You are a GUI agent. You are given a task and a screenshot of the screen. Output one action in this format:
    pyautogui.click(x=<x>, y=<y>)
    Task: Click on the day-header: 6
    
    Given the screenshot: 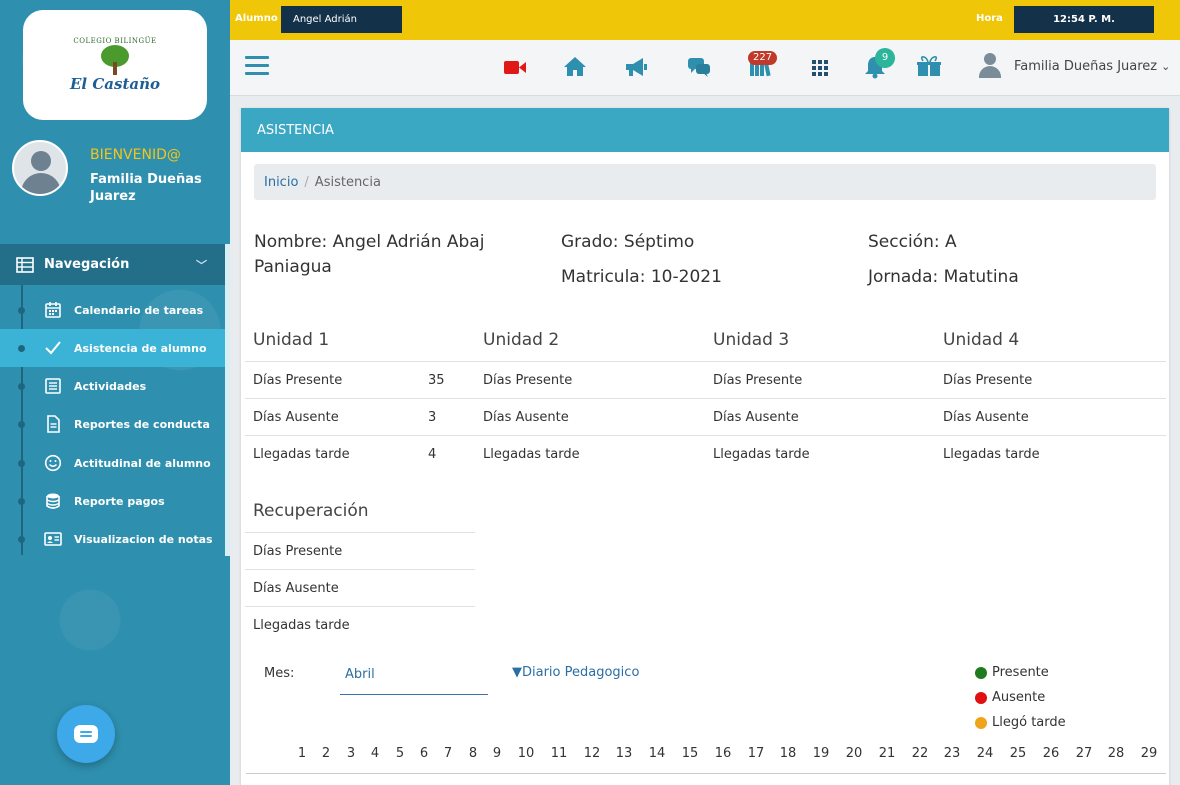 What is the action you would take?
    pyautogui.click(x=424, y=753)
    